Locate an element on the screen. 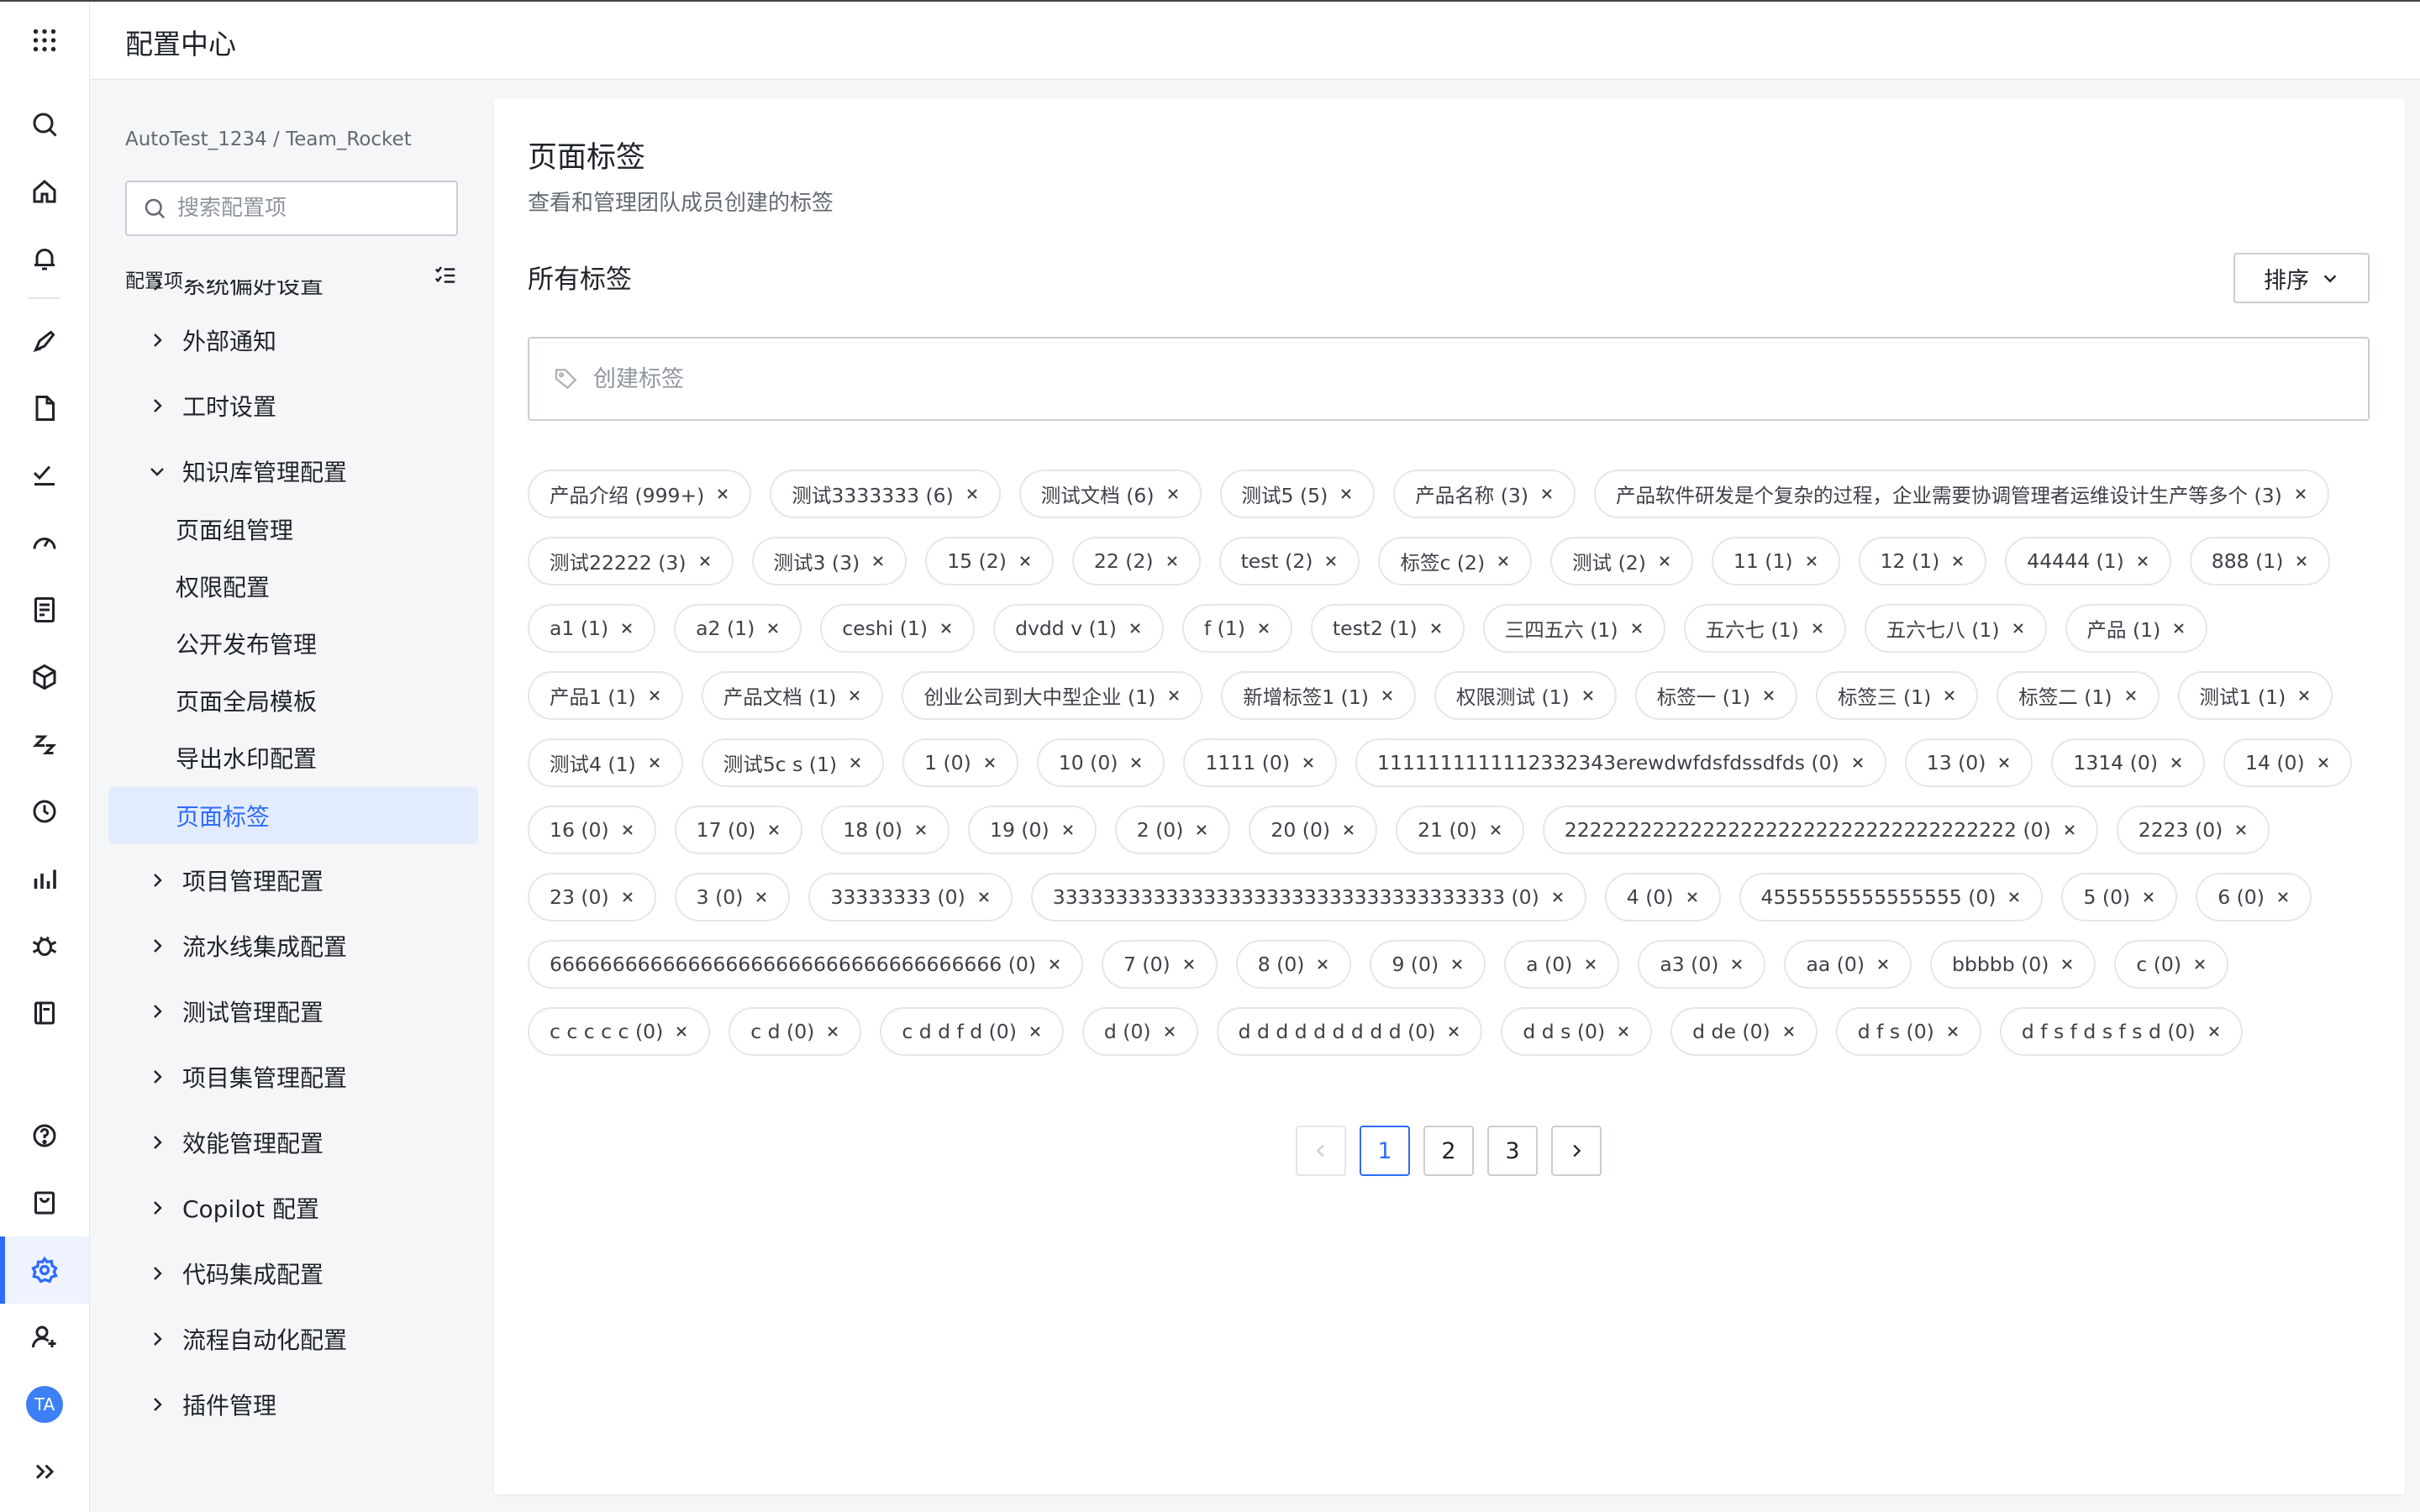  tag-chip: 测试3333333 (6) is located at coordinates (885, 494).